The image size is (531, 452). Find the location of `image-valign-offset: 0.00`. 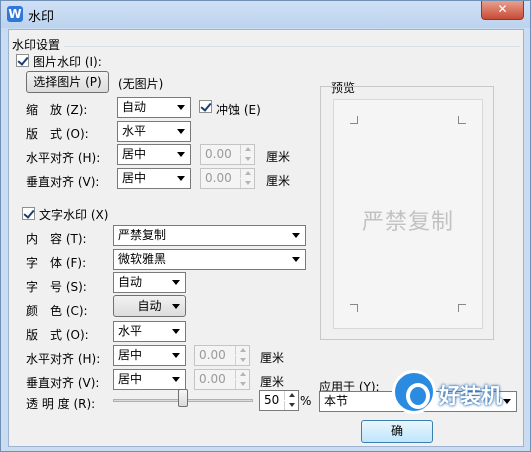

image-valign-offset: 0.00 is located at coordinates (218, 178).